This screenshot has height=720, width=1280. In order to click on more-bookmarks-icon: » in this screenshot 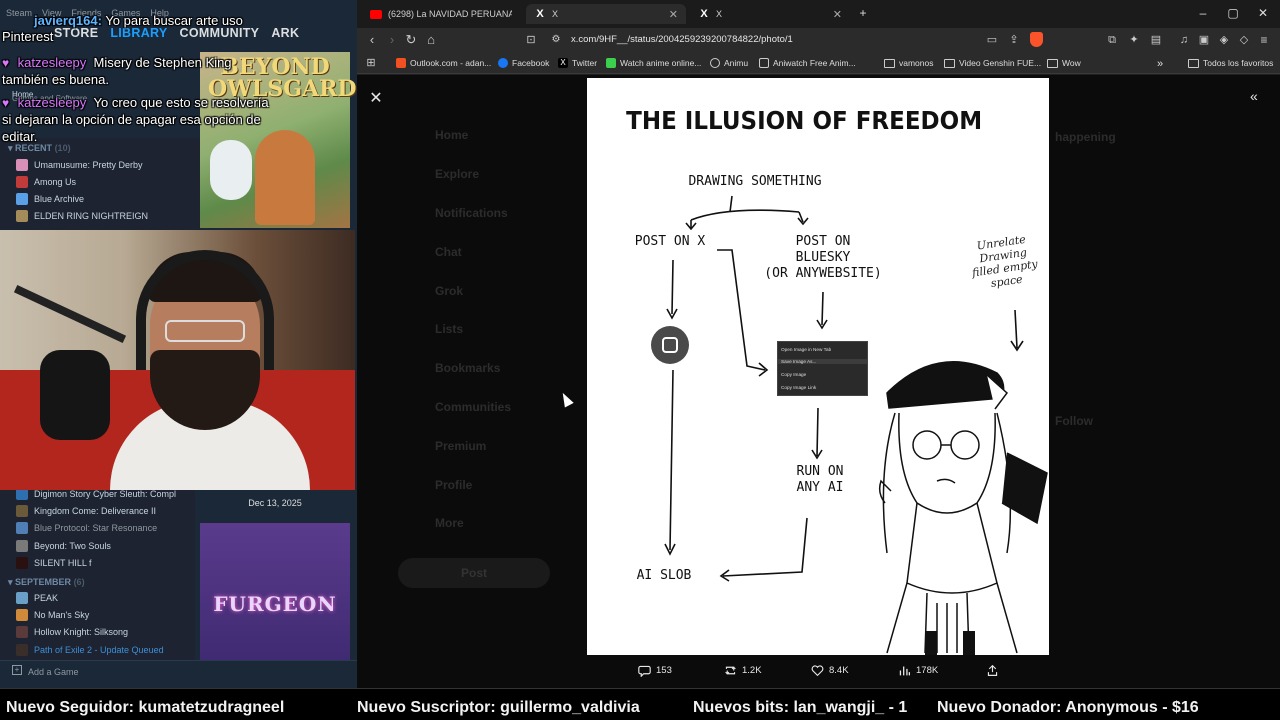, I will do `click(1160, 64)`.